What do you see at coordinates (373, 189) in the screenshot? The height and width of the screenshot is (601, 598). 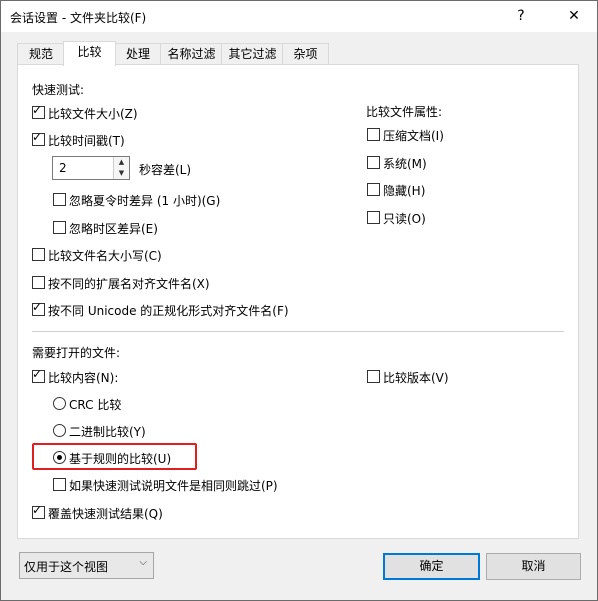 I see `hidden-checkbox` at bounding box center [373, 189].